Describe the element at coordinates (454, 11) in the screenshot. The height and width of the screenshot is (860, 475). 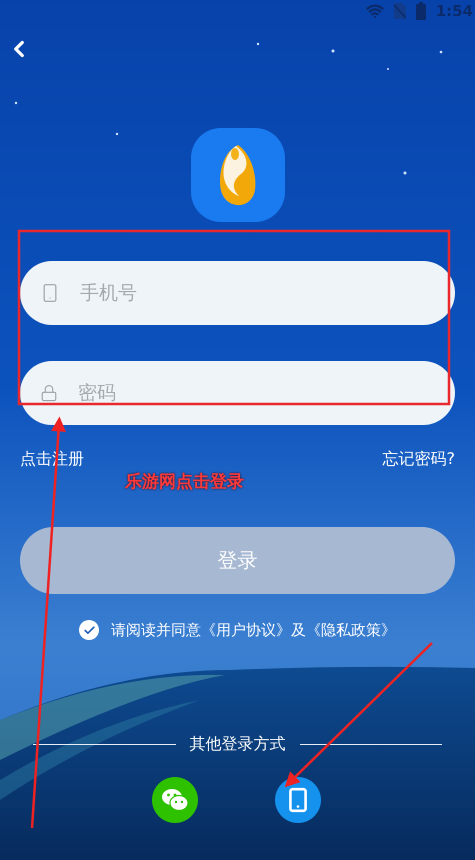
I see `status-time: 1:54` at that location.